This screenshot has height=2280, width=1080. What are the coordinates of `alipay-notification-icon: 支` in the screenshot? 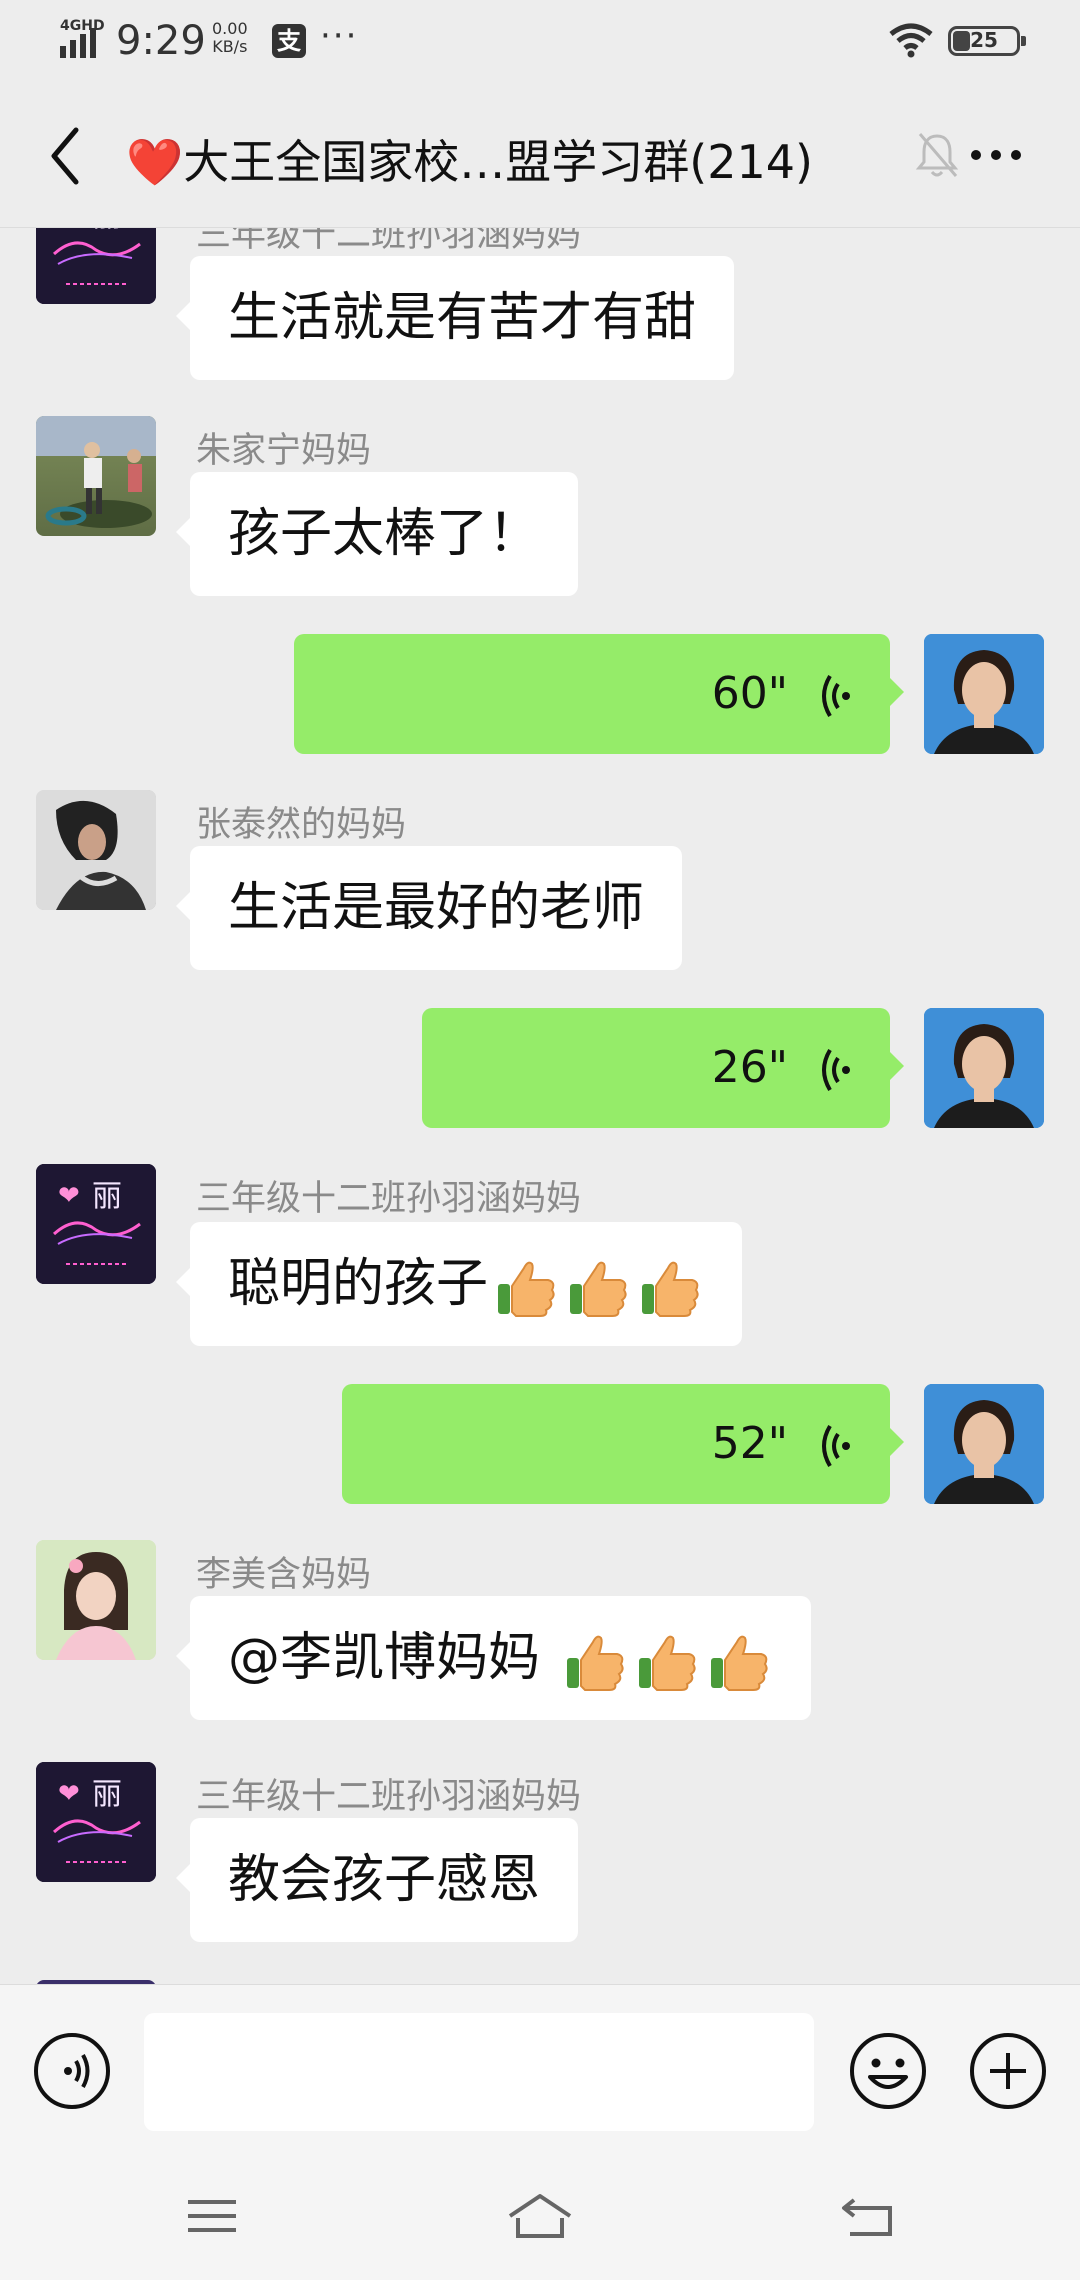 It's located at (289, 41).